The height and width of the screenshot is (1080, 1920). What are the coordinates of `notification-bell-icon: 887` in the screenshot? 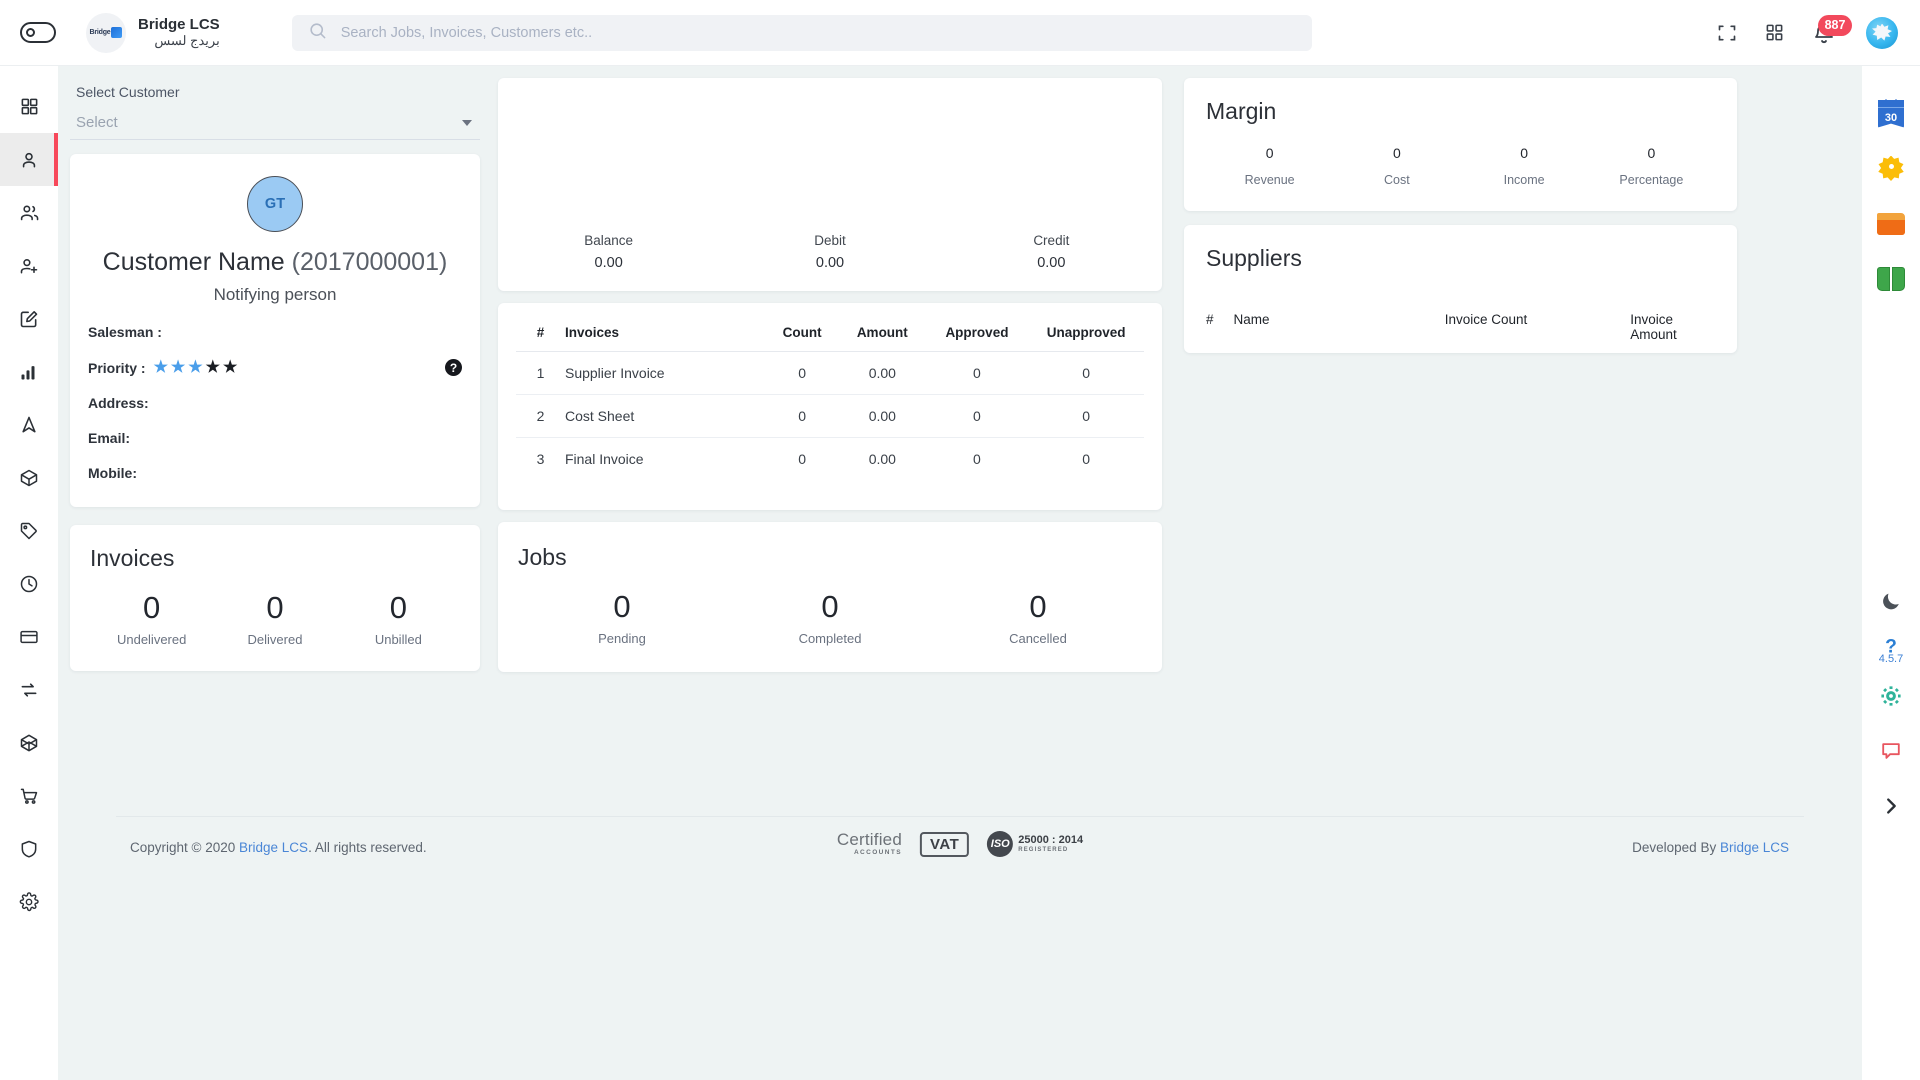 It's located at (1832, 31).